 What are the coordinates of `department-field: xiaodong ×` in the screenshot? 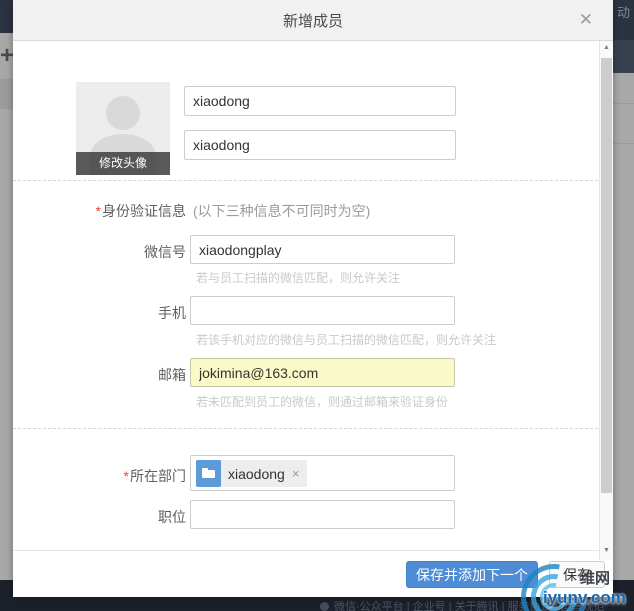 It's located at (322, 473).